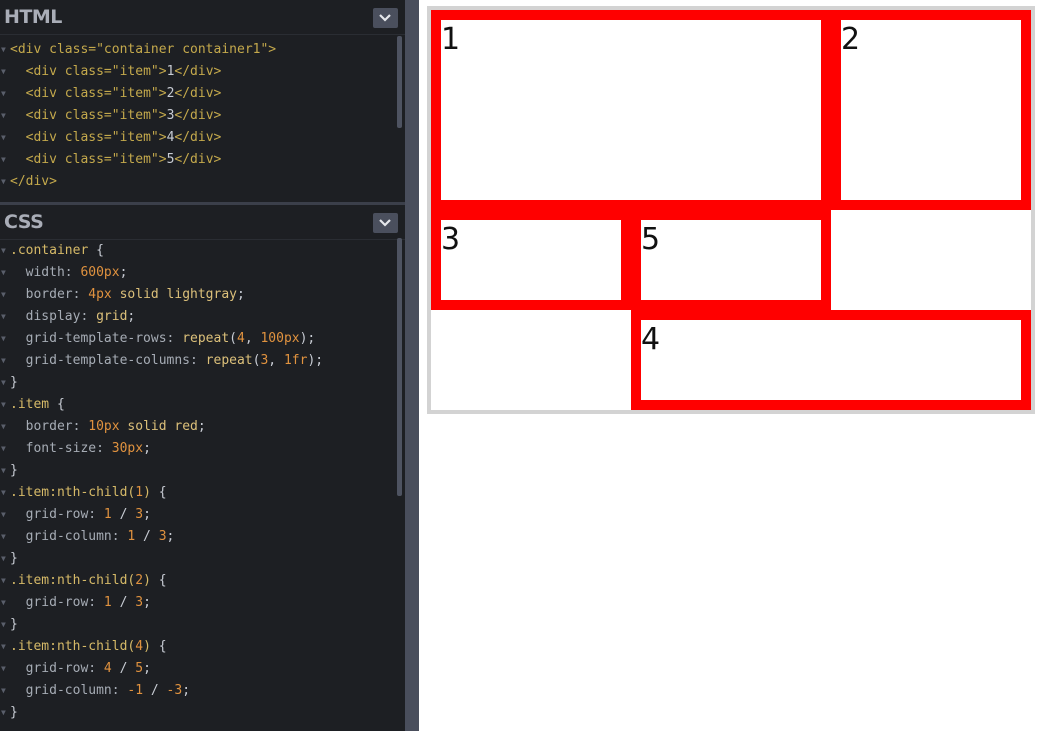  What do you see at coordinates (198, 72) in the screenshot?
I see `html-code-line: ▼ <div class="item">1</div>` at bounding box center [198, 72].